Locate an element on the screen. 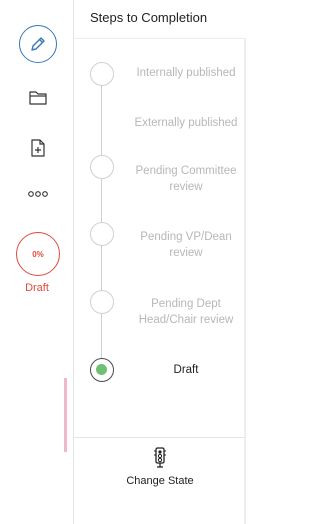 The image size is (320, 524). step-node-internally-published is located at coordinates (102, 74).